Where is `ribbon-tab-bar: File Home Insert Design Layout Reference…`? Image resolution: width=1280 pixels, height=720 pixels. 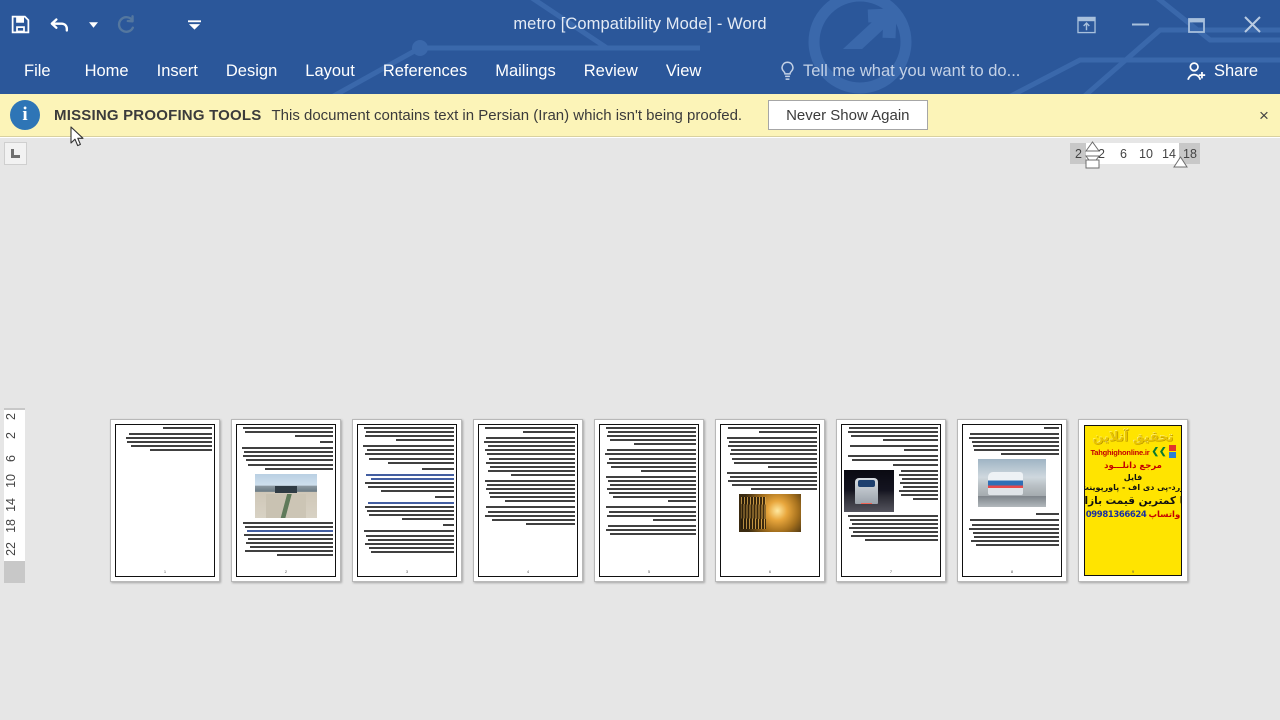
ribbon-tab-bar: File Home Insert Design Layout Reference… is located at coordinates (640, 71).